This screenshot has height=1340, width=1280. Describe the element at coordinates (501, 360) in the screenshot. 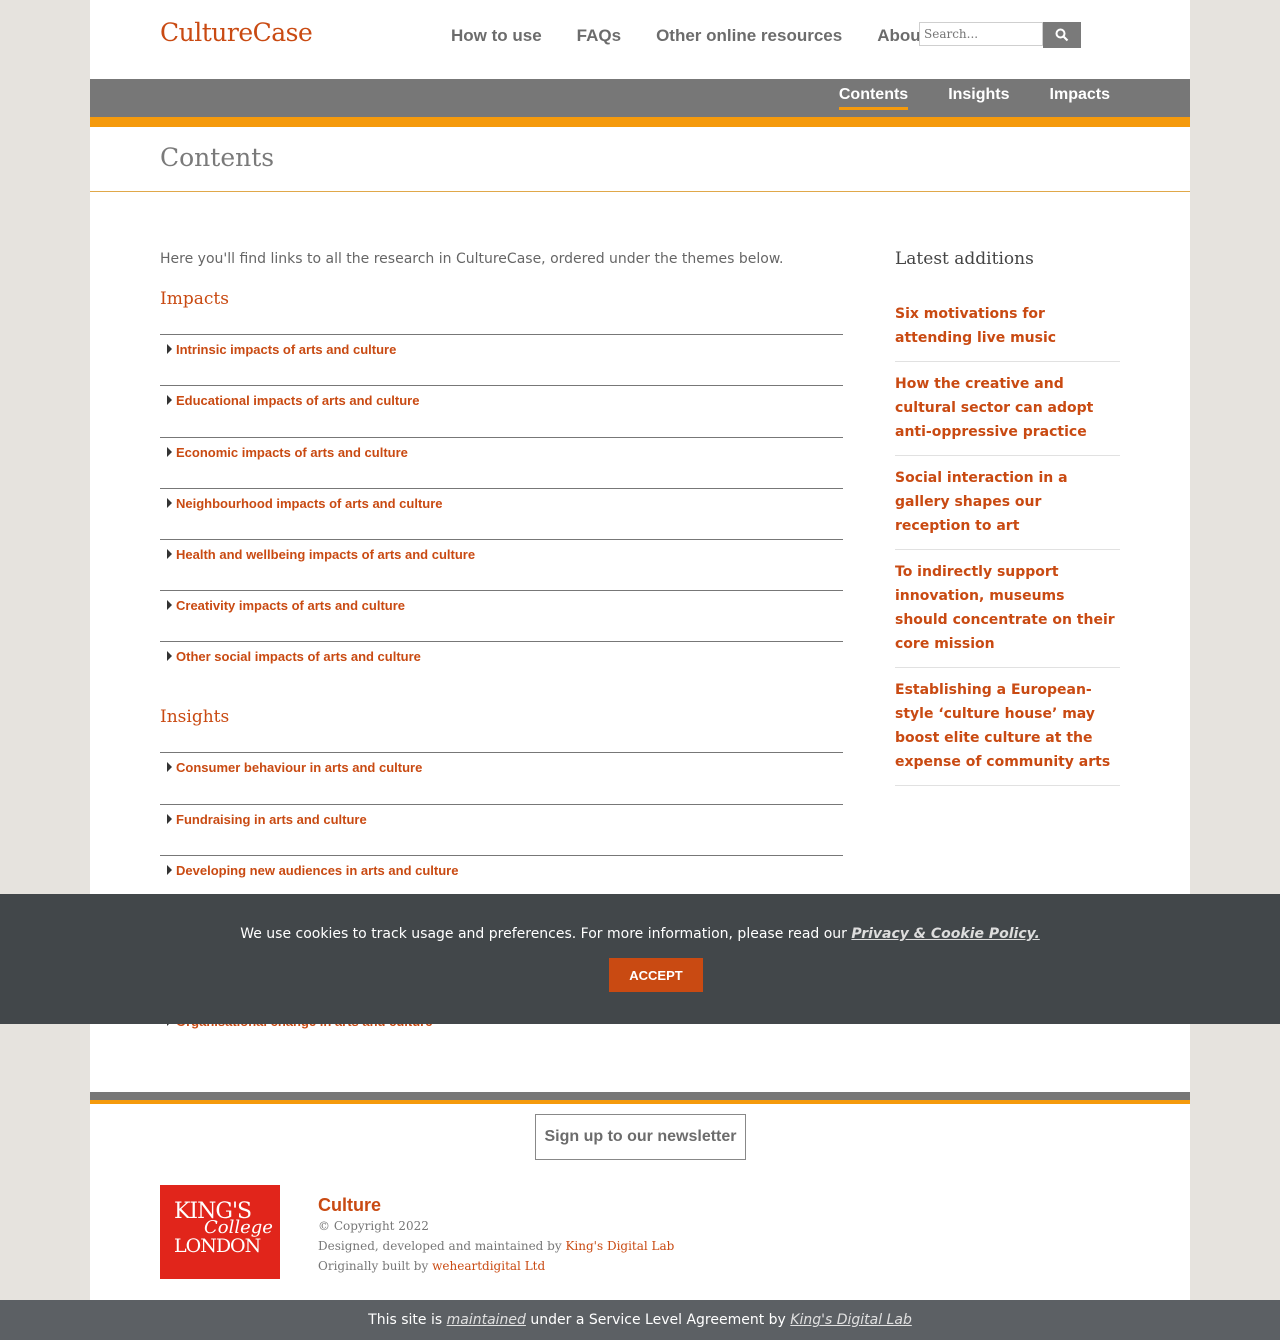

I see `accordion-item: Intrinsic impacts of arts and culture` at that location.